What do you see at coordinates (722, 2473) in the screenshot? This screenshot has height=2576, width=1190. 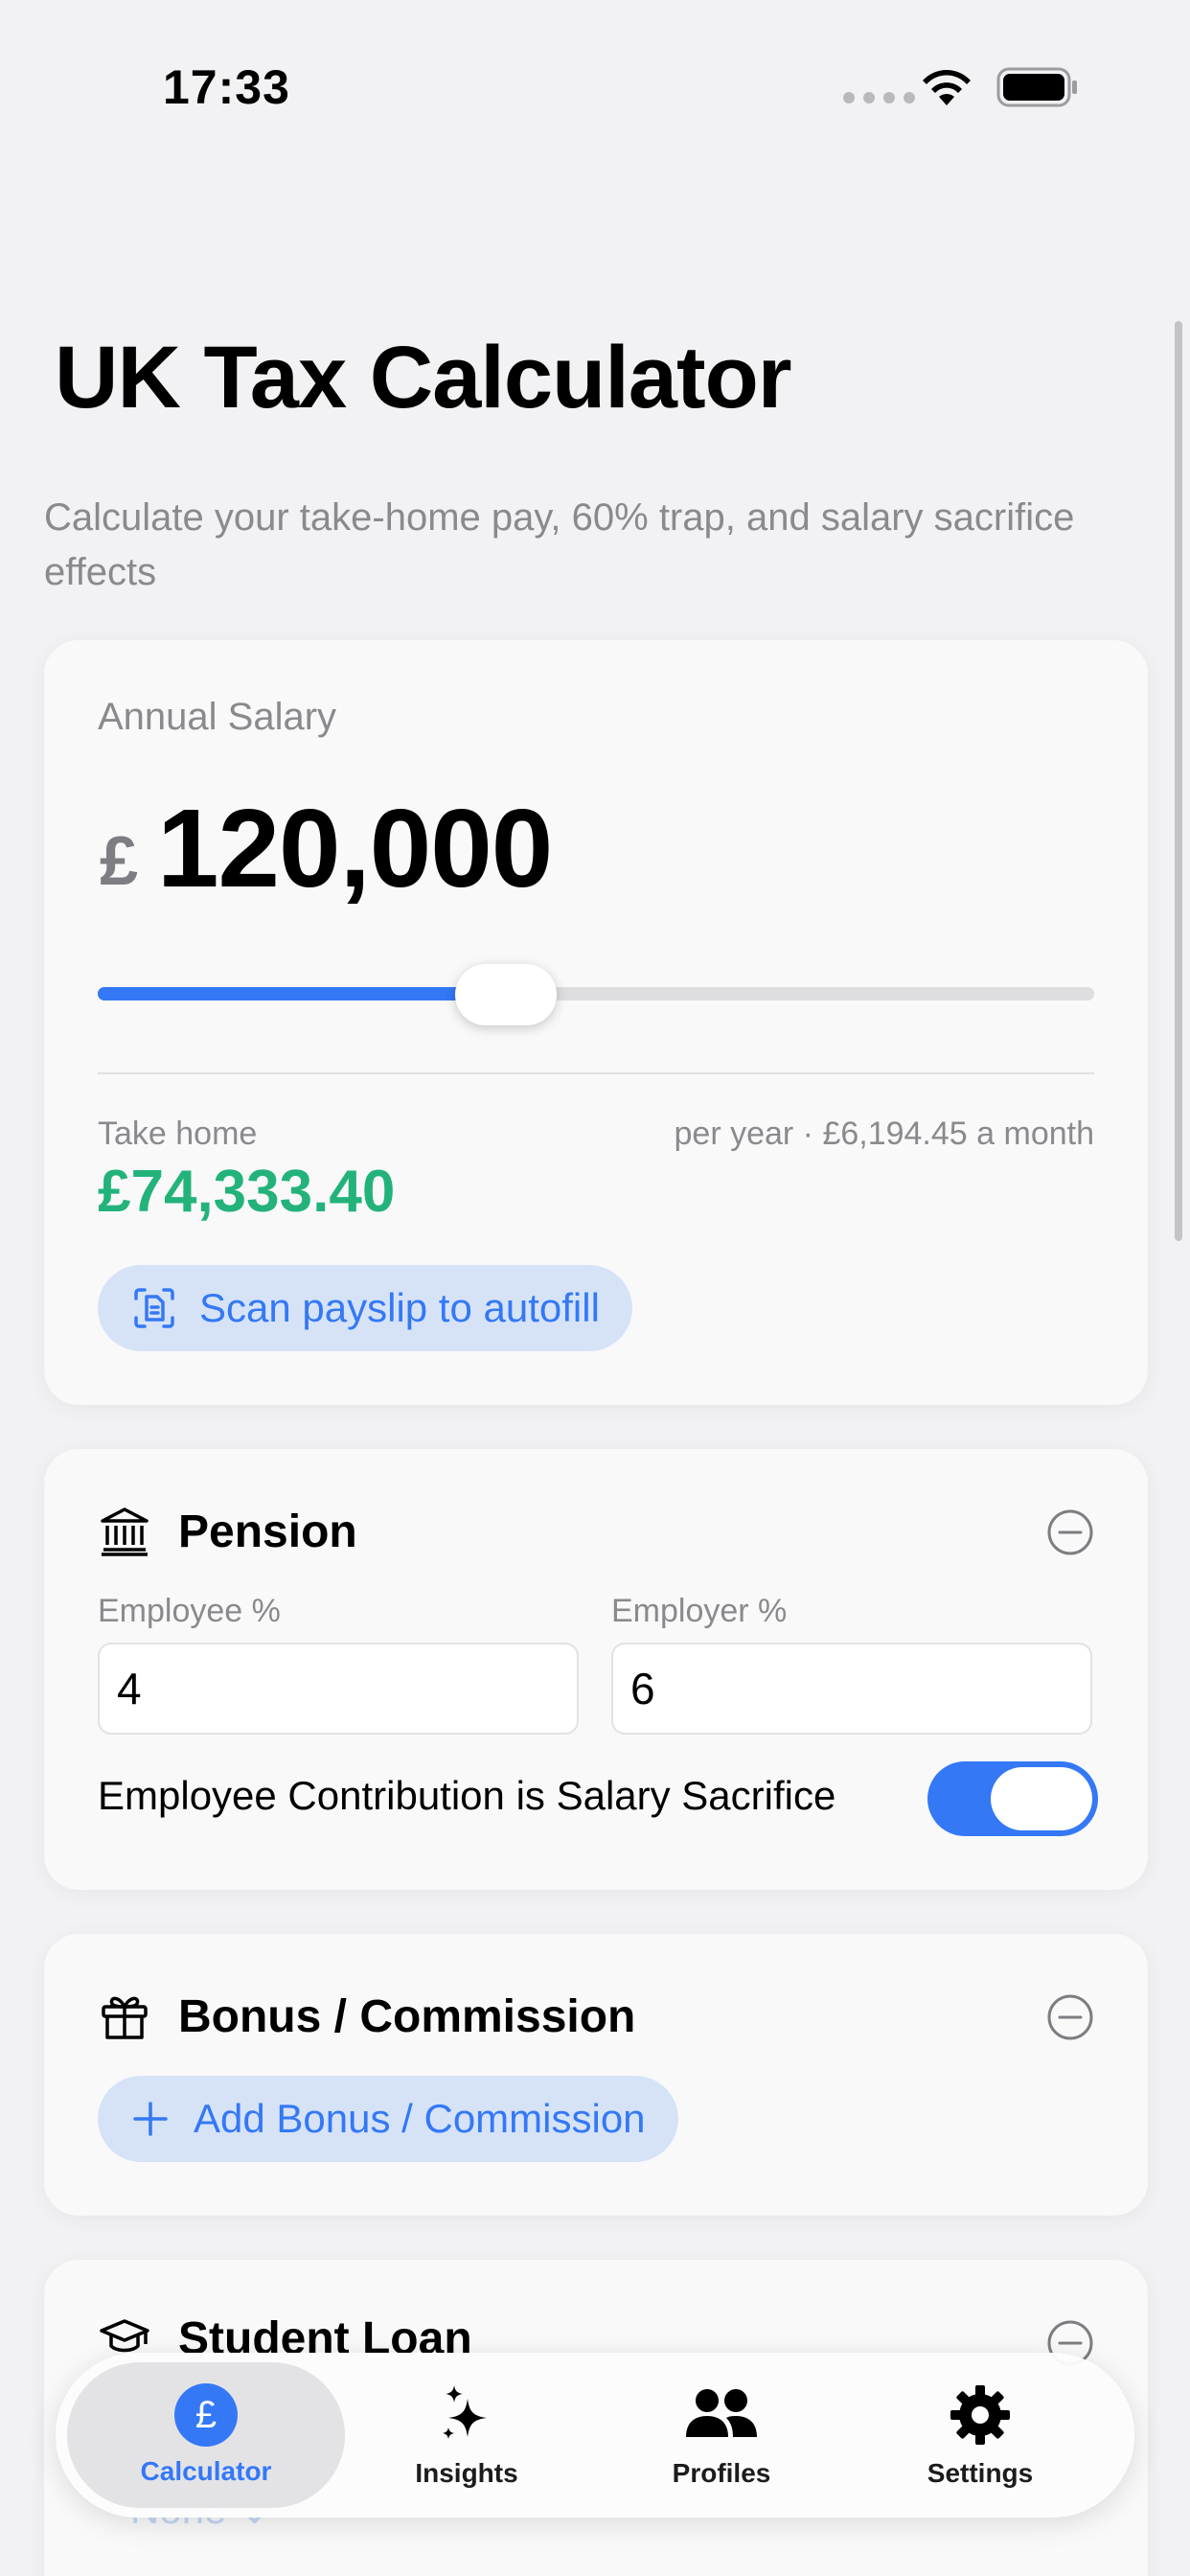 I see `tab-profiles-label: Profiles` at bounding box center [722, 2473].